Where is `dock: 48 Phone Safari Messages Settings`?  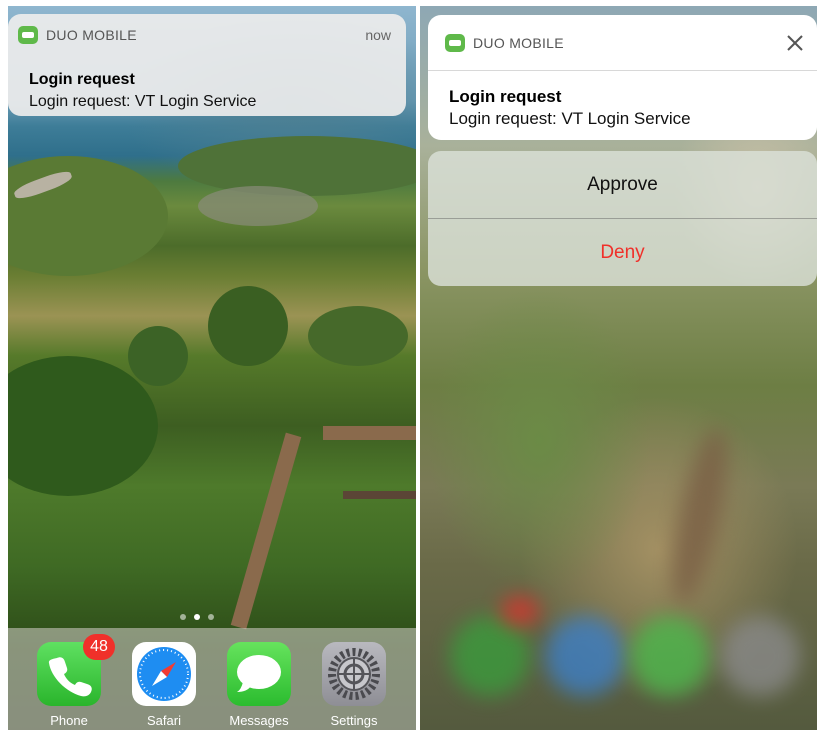
dock: 48 Phone Safari Messages Settings is located at coordinates (212, 679).